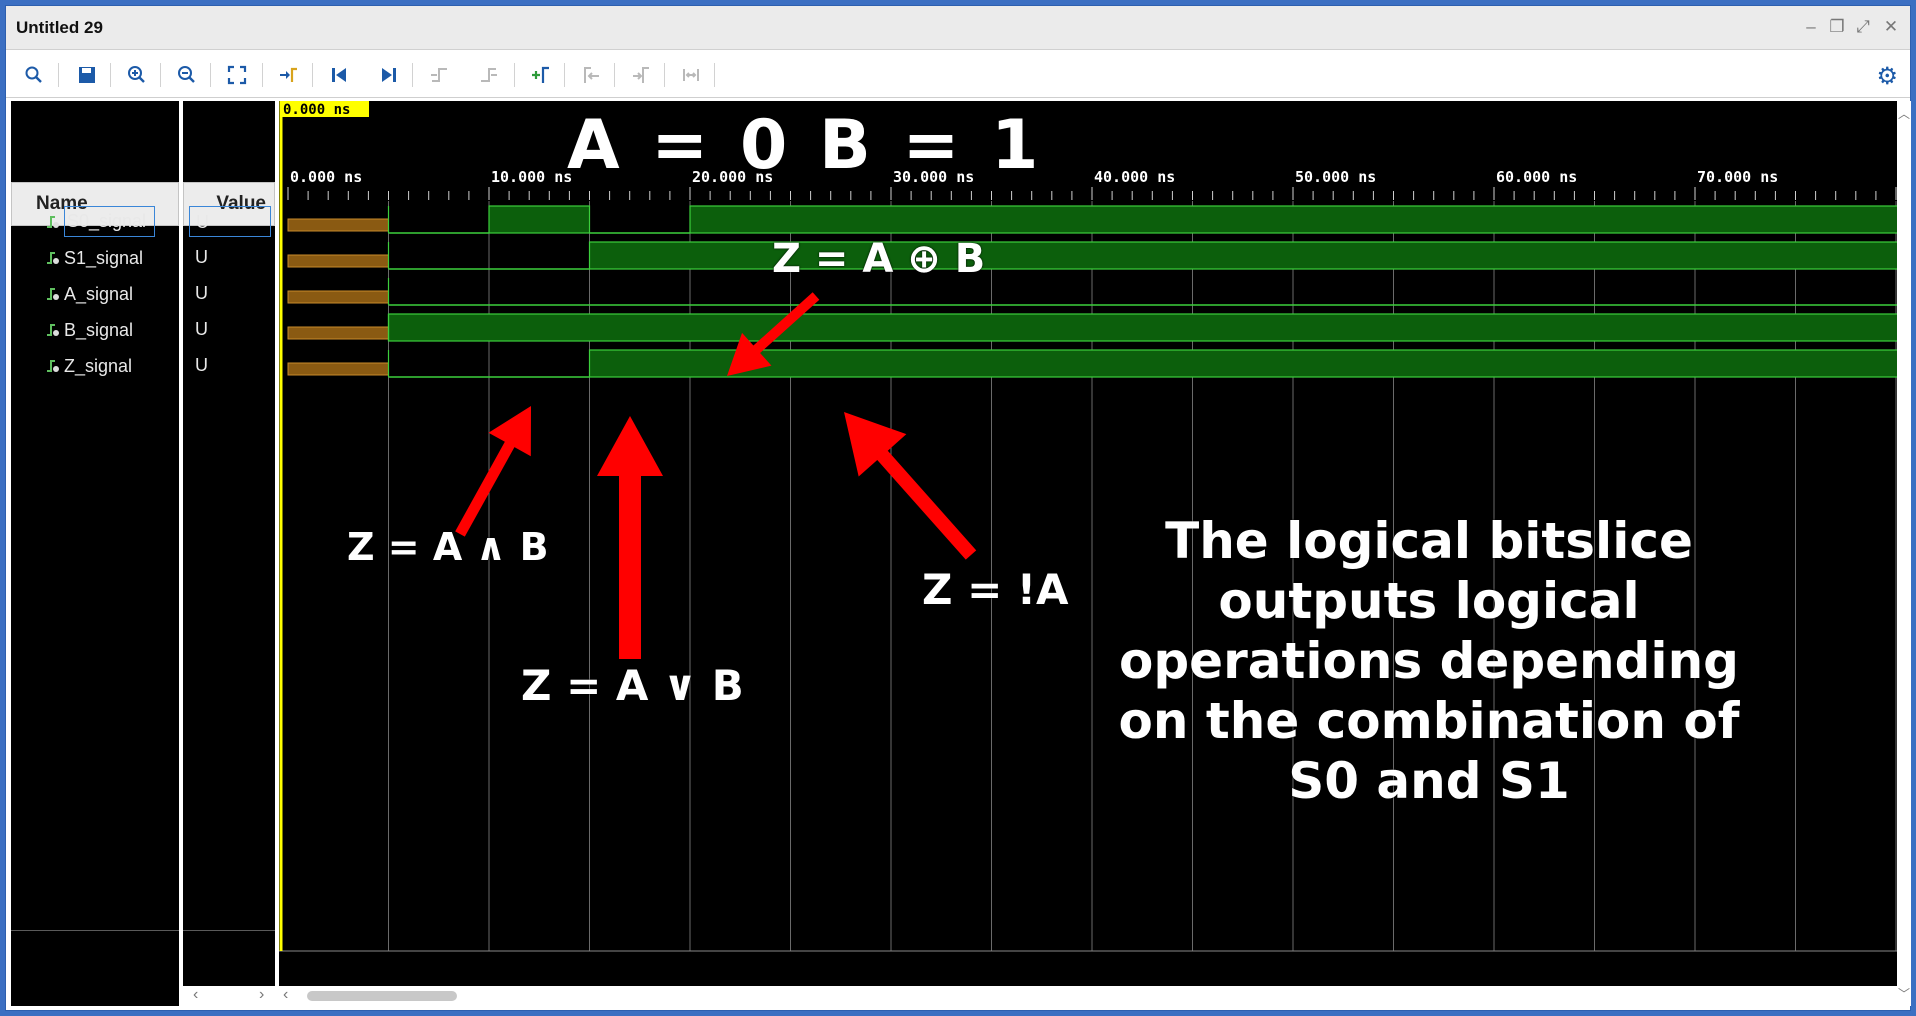 The height and width of the screenshot is (1016, 1916). What do you see at coordinates (389, 75) in the screenshot?
I see `go-to-last-time-icon` at bounding box center [389, 75].